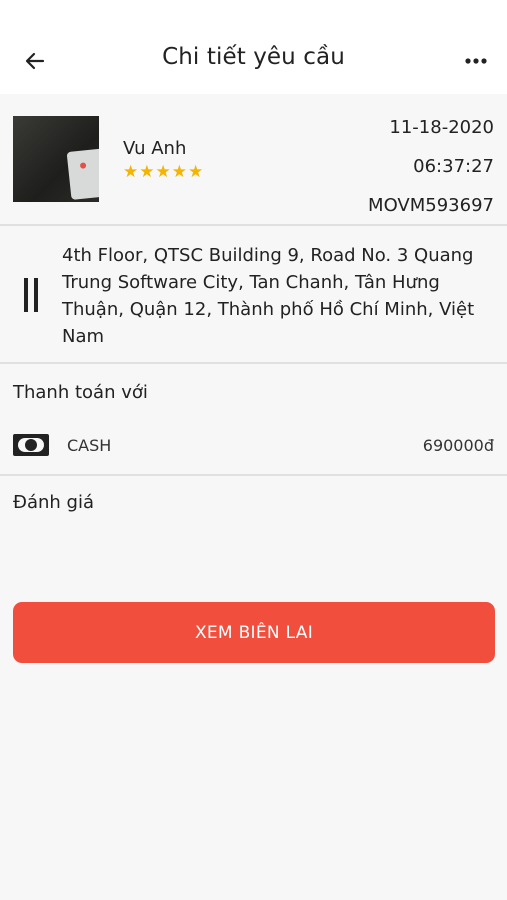  What do you see at coordinates (80, 392) in the screenshot?
I see `payment-label: Thanh toán với` at bounding box center [80, 392].